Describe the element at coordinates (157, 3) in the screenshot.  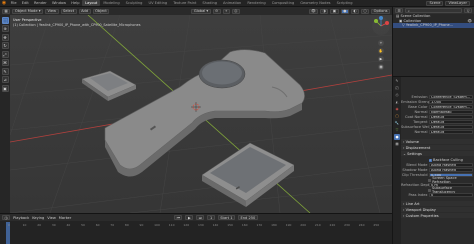
I see `tab-uv-editing: UV Editing` at that location.